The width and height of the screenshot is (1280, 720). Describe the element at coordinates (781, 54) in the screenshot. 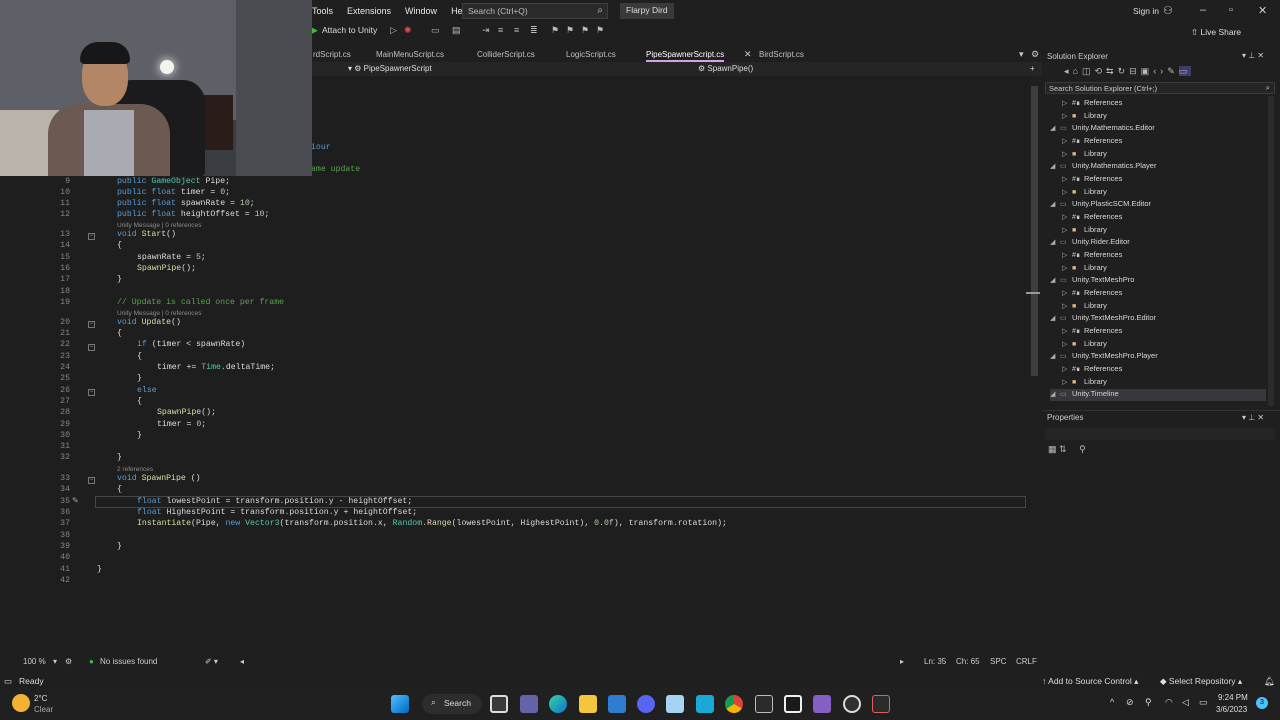

I see `tab-bird-script: BirdScript.cs` at that location.